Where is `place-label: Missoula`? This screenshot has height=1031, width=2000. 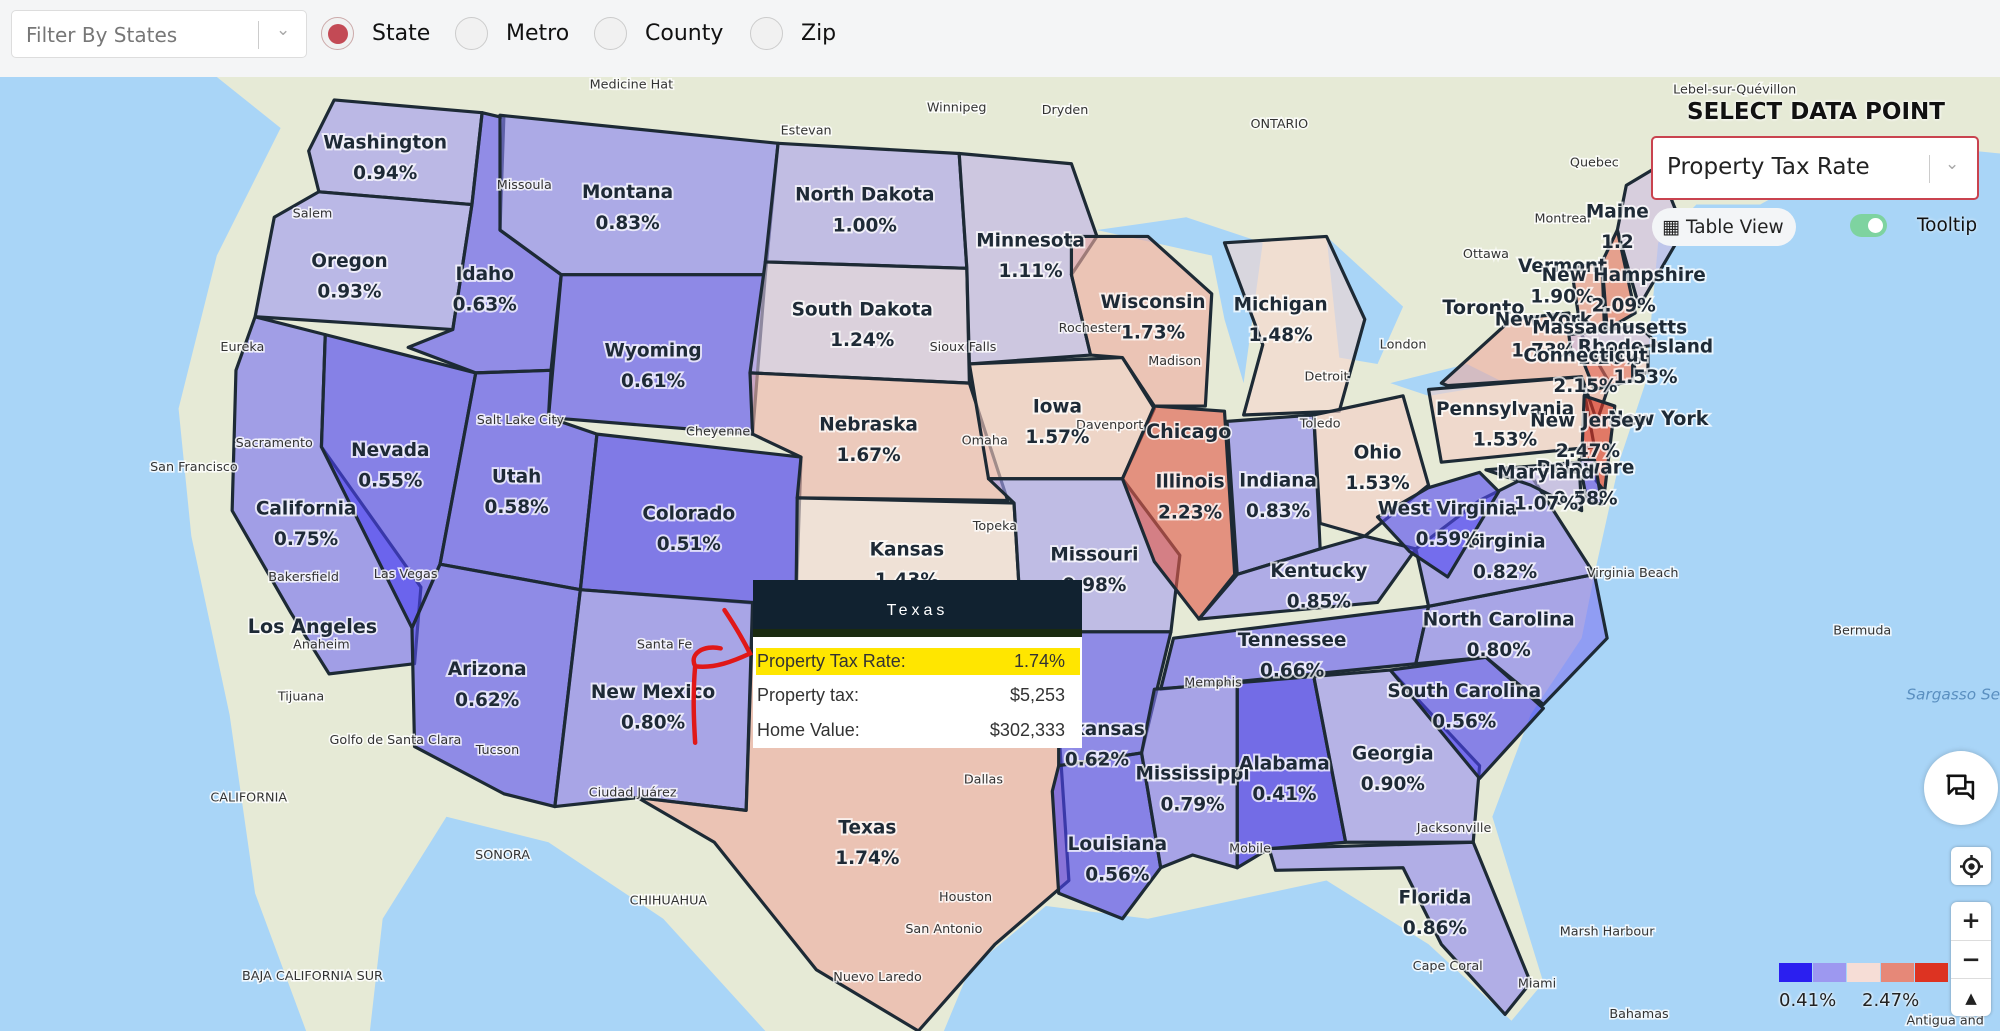 place-label: Missoula is located at coordinates (524, 185).